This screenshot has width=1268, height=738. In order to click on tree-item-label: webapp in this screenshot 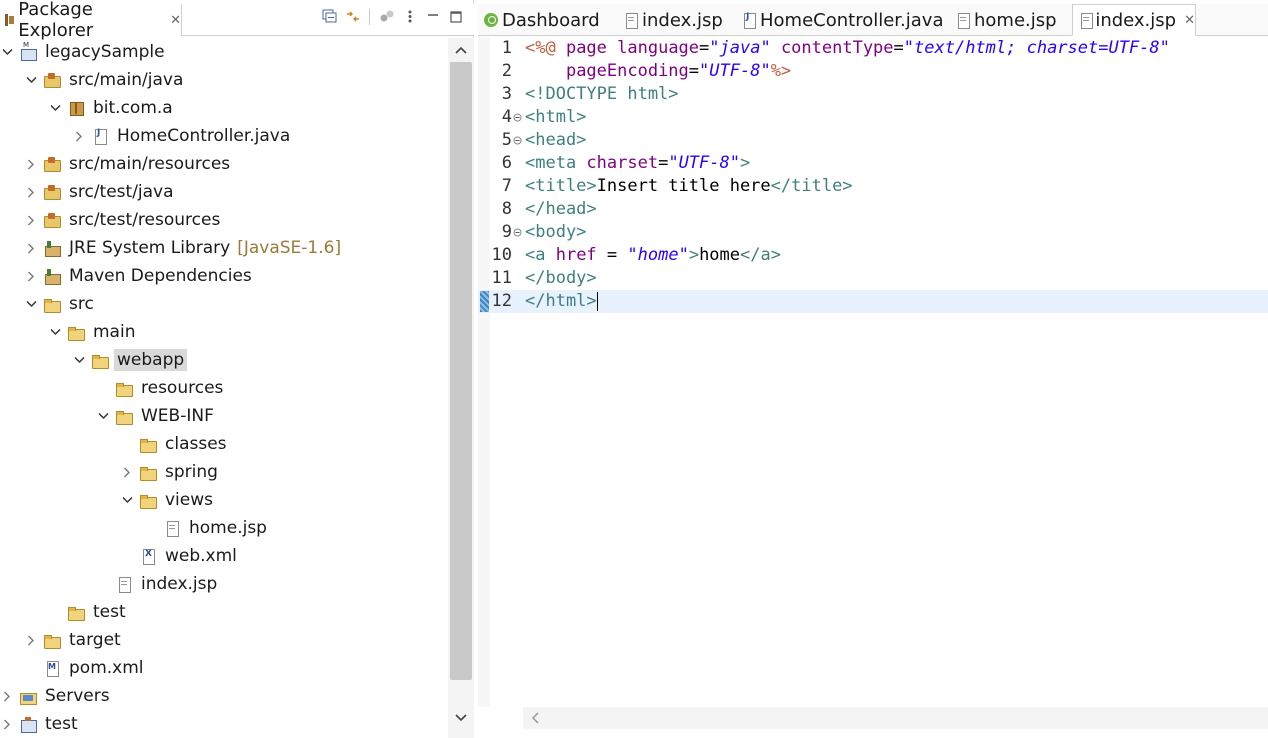, I will do `click(151, 360)`.